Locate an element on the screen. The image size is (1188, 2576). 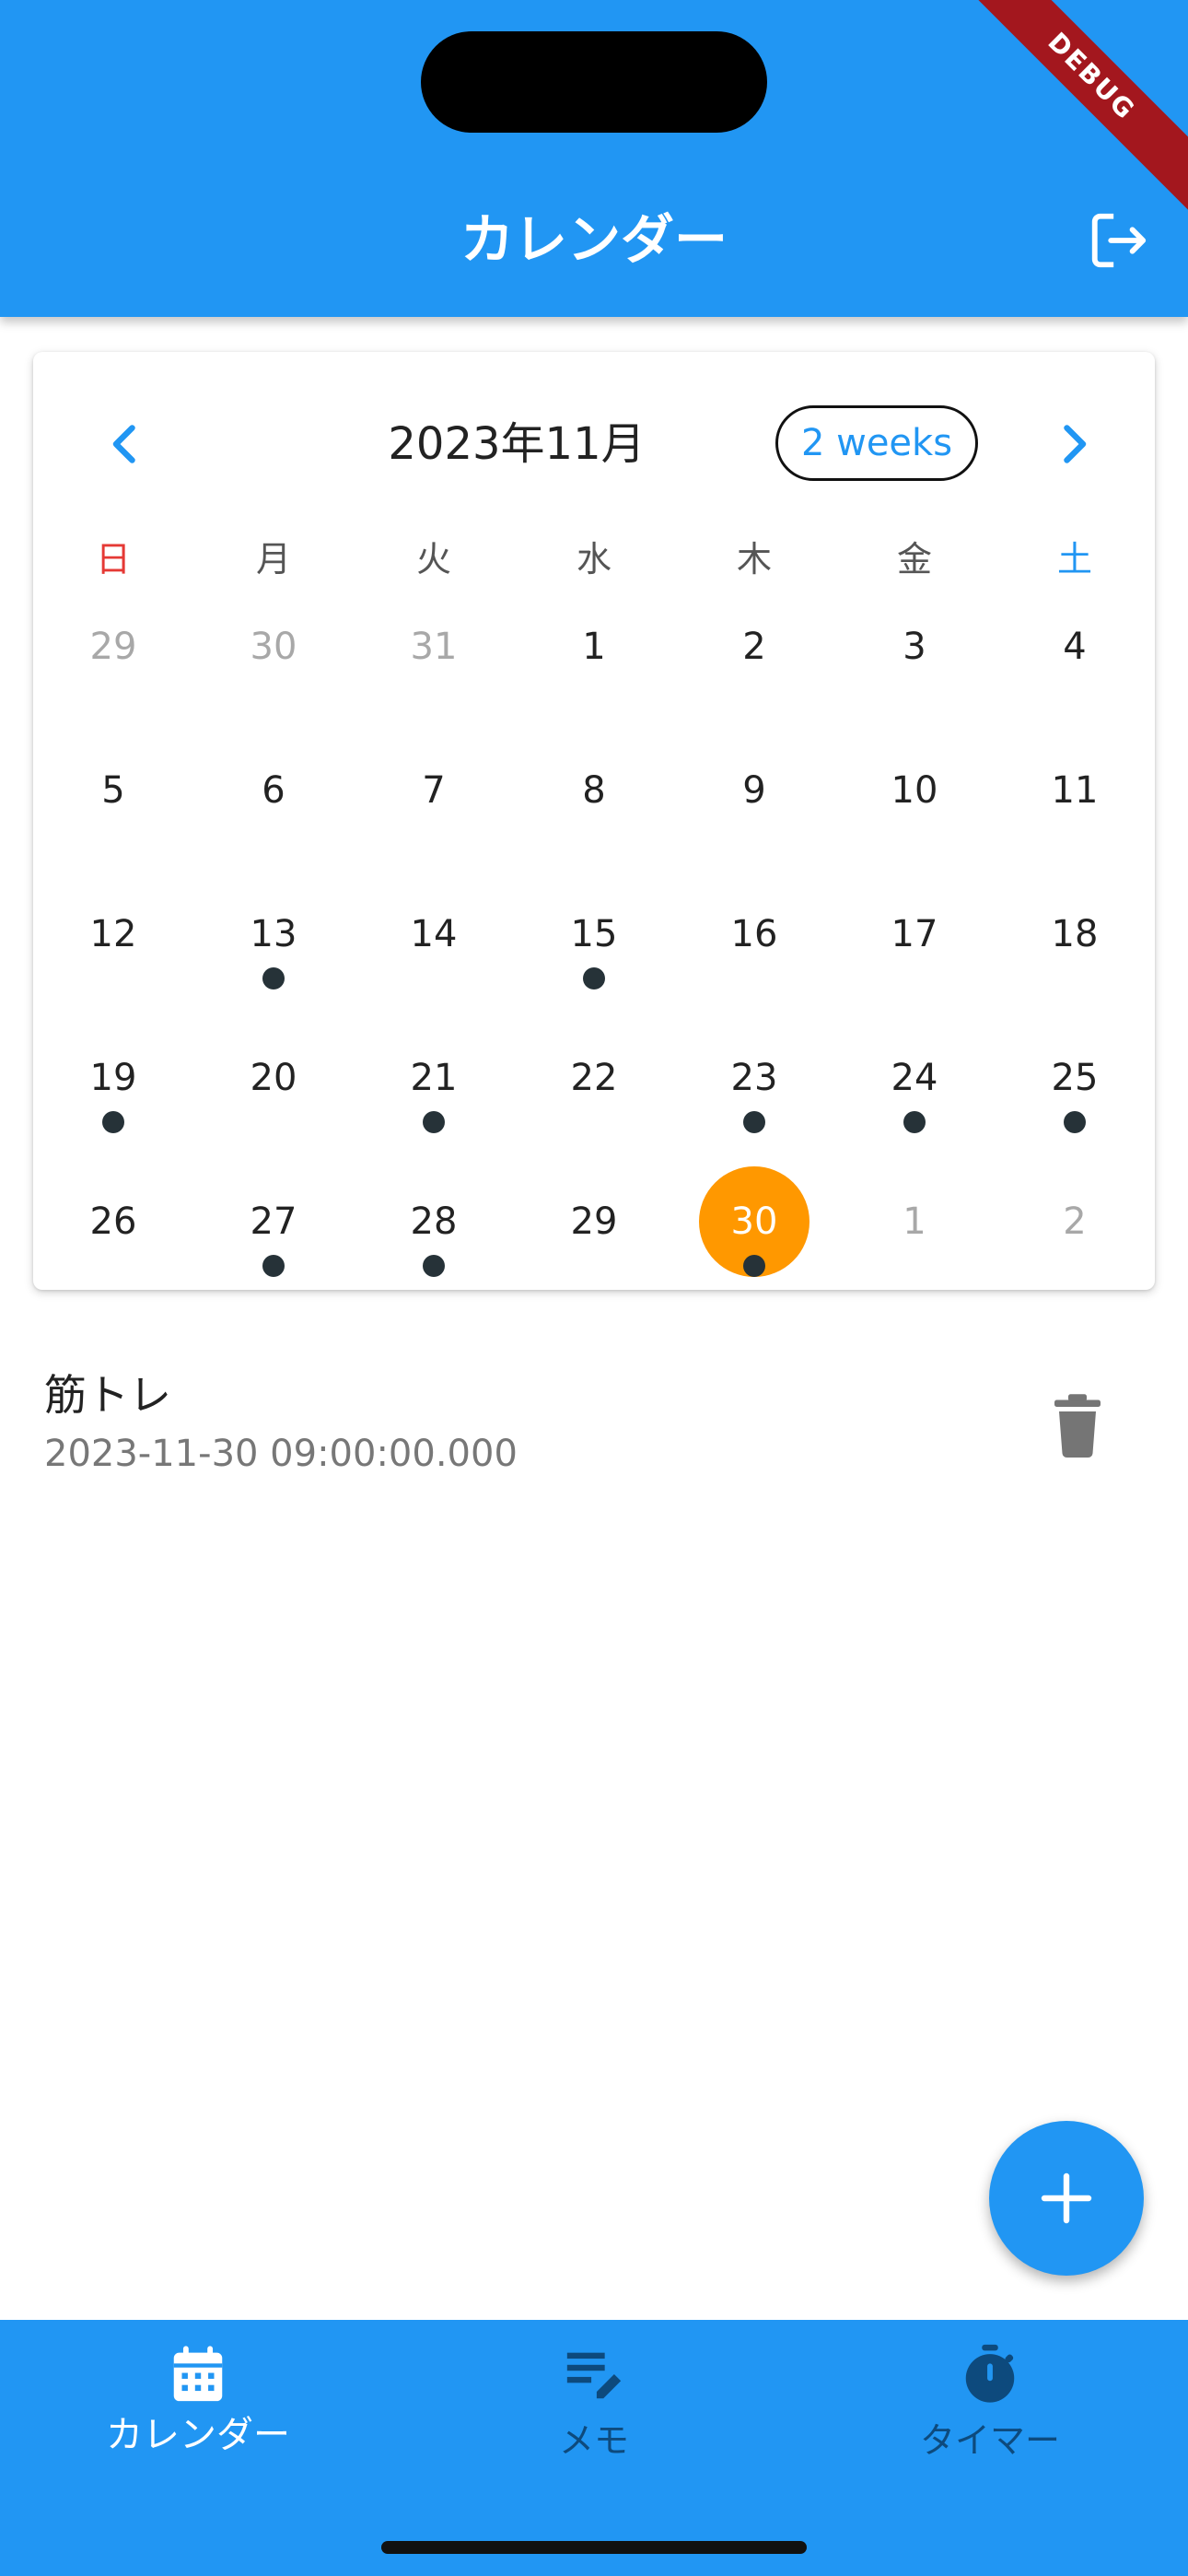
calendar-day: 12 is located at coordinates (113, 934).